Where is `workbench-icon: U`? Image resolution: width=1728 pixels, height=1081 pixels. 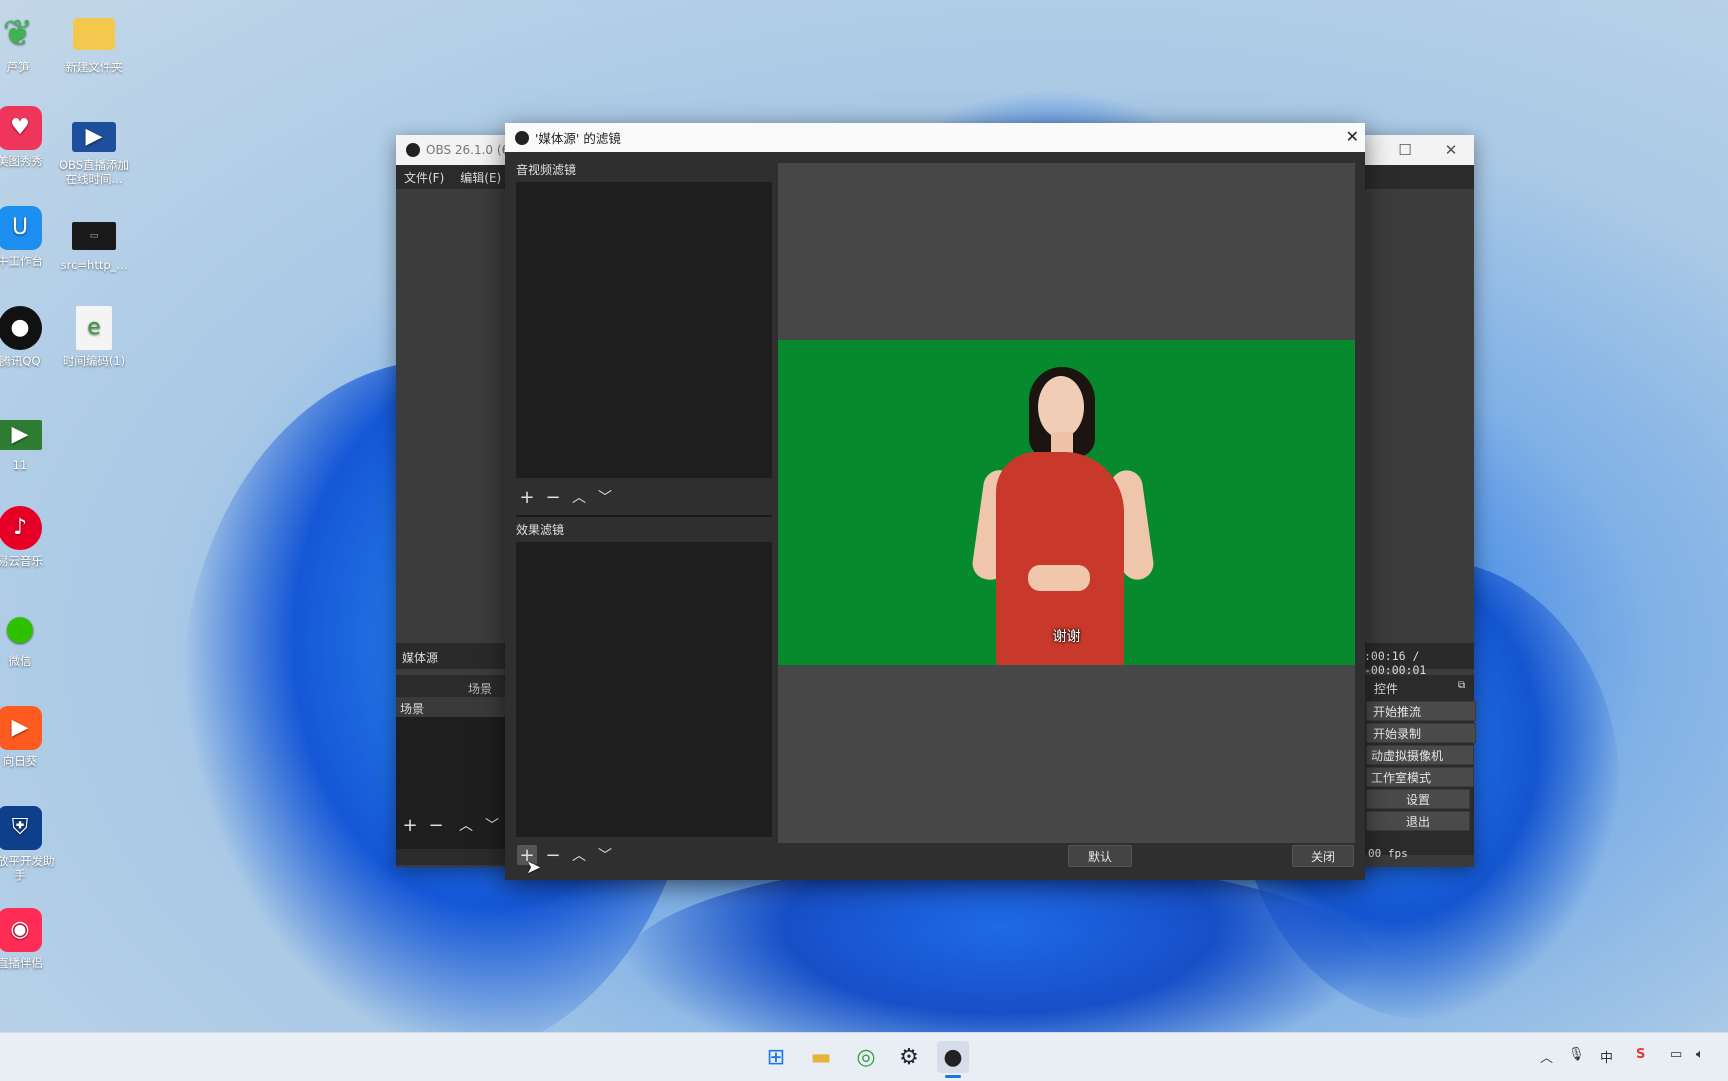 workbench-icon: U is located at coordinates (21, 228).